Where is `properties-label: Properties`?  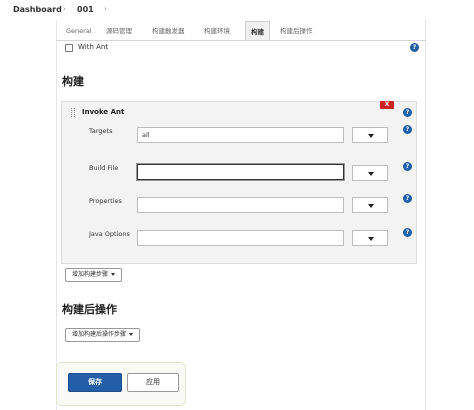
properties-label: Properties is located at coordinates (105, 201).